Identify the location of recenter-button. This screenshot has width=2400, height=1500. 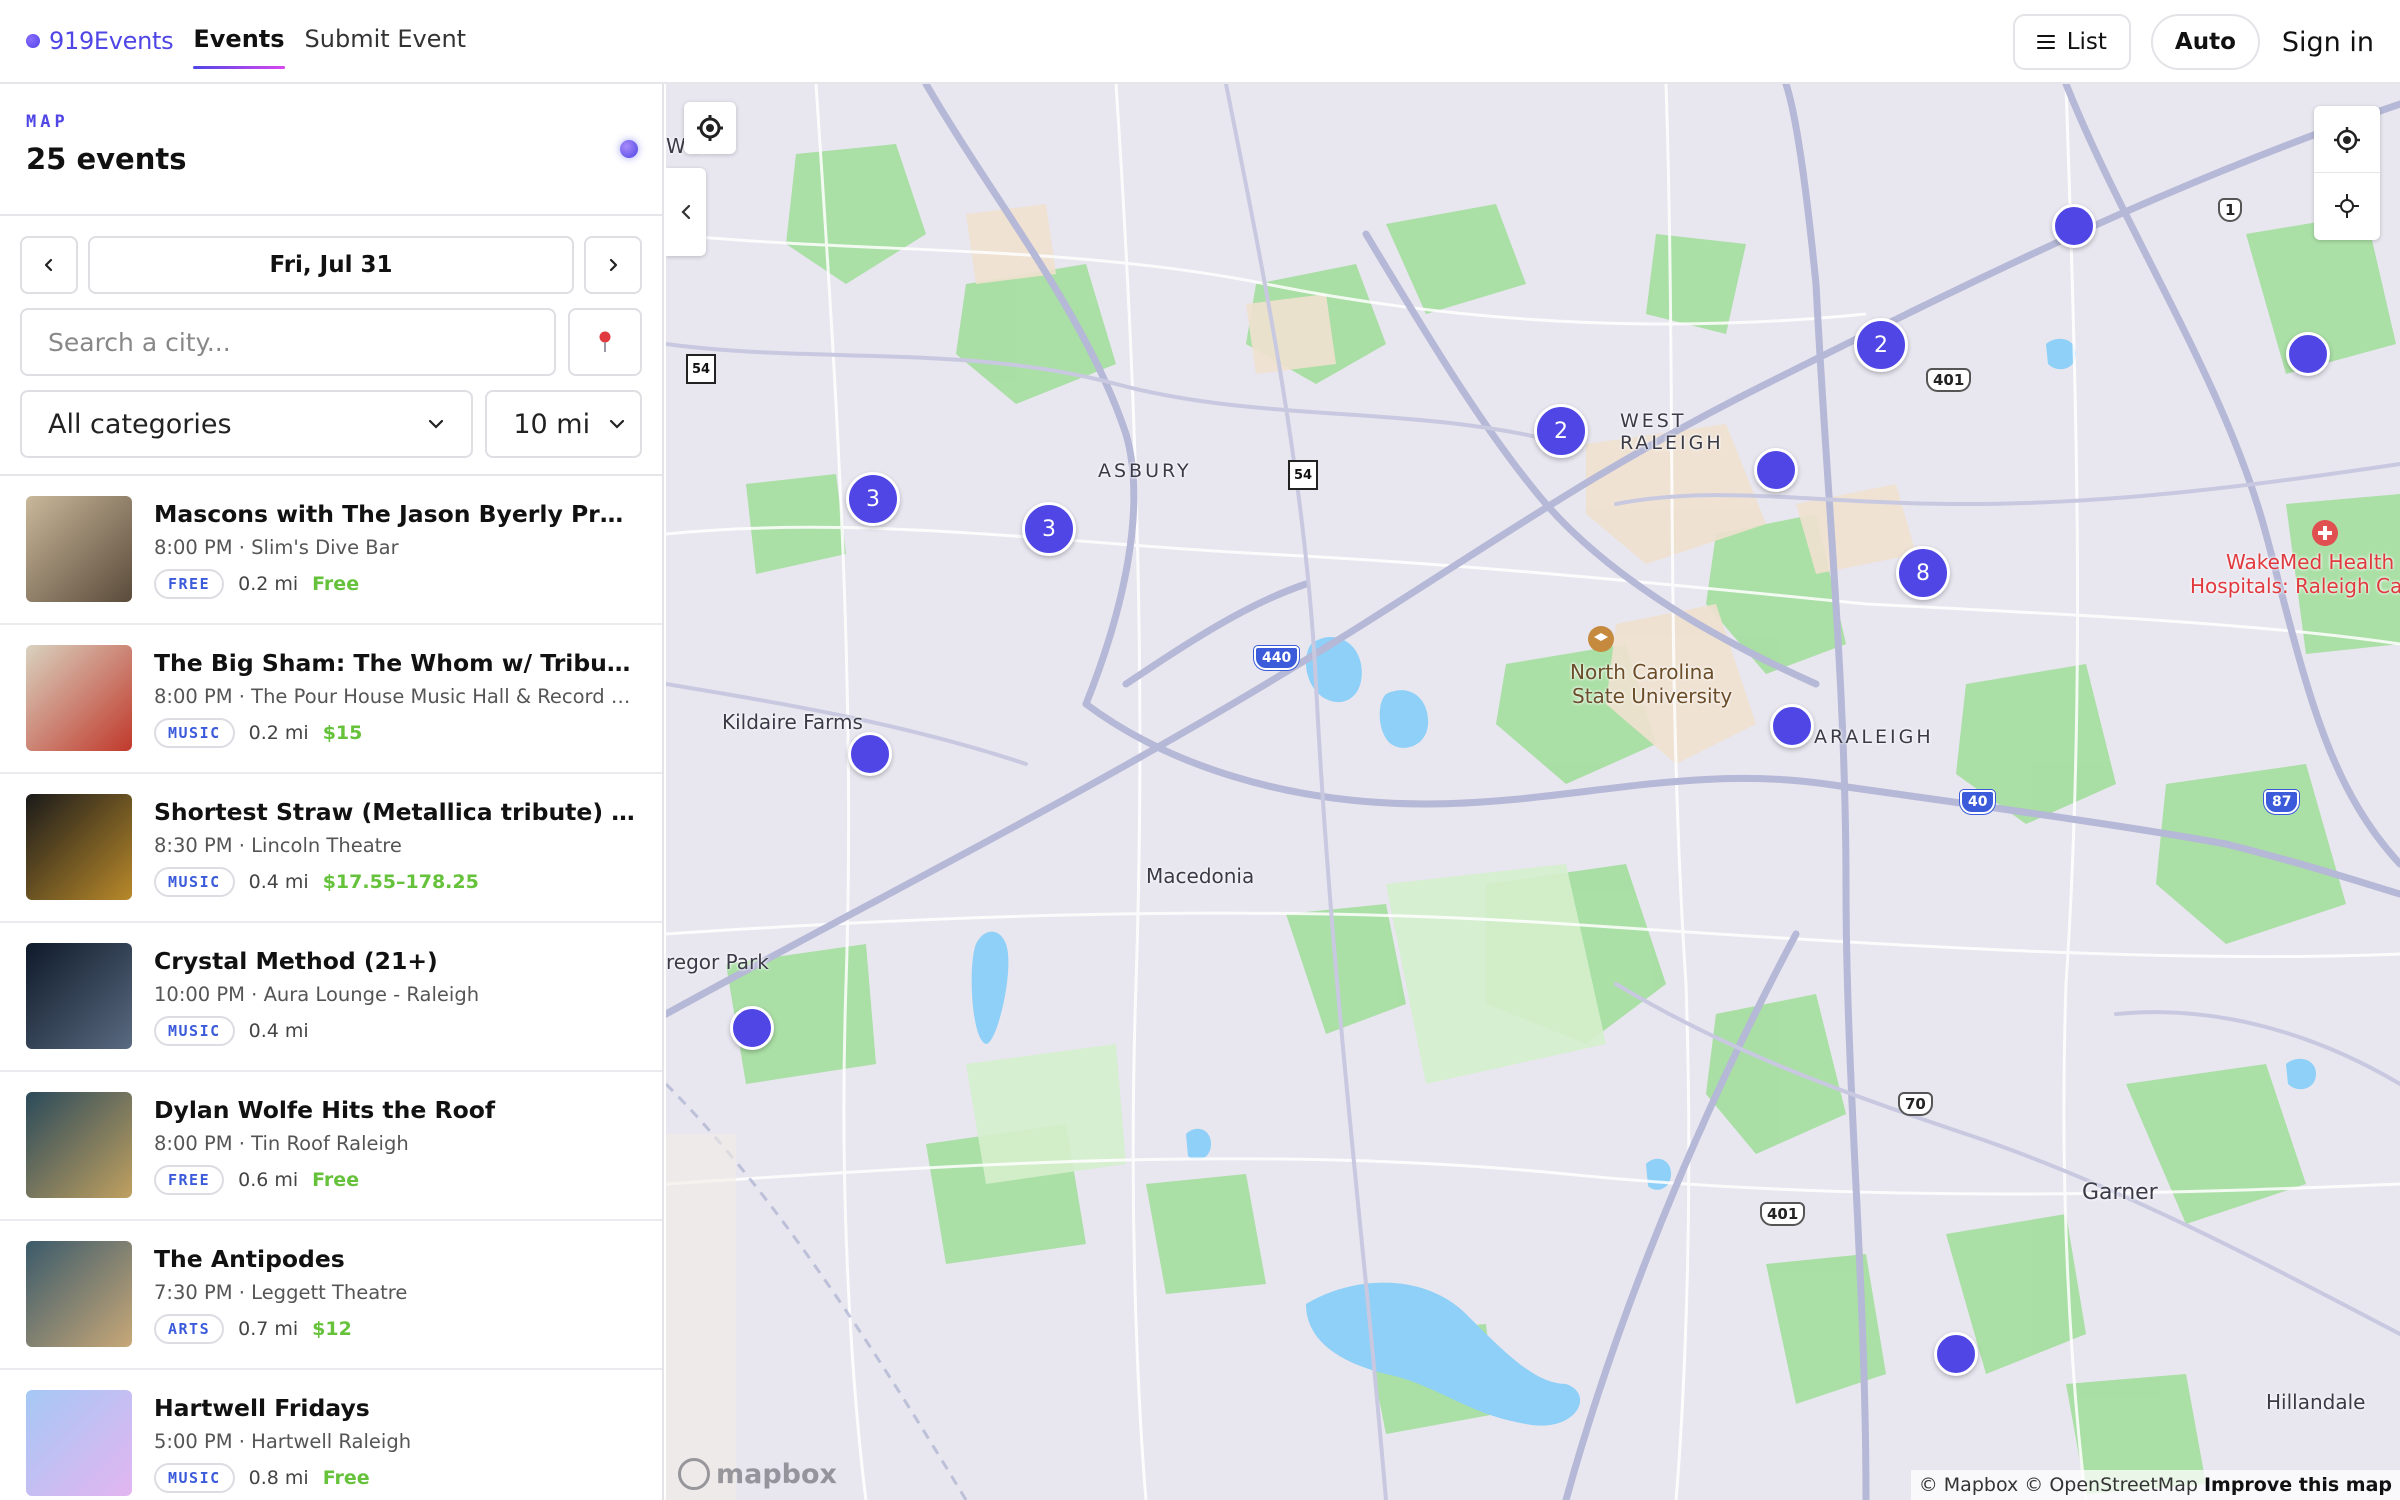
(2347, 206).